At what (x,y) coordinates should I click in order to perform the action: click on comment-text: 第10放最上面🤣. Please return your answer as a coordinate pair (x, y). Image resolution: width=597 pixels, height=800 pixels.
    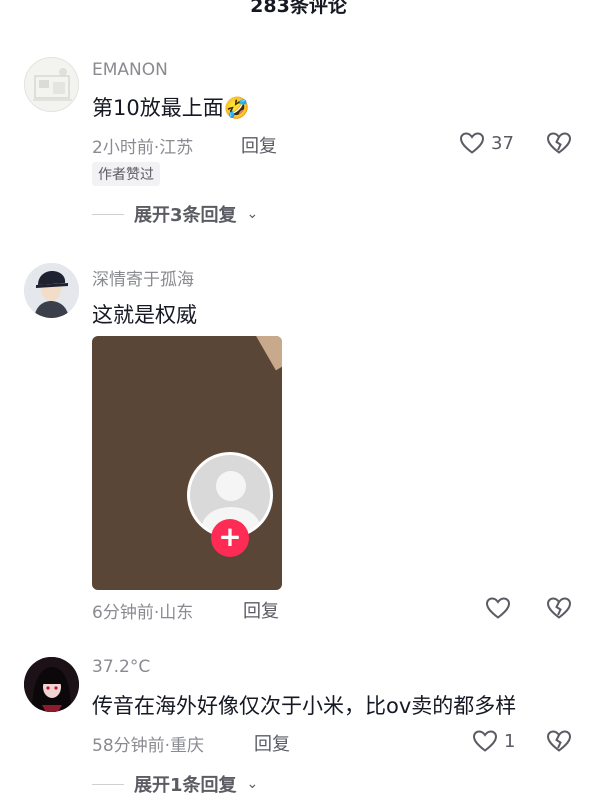
    Looking at the image, I should click on (171, 107).